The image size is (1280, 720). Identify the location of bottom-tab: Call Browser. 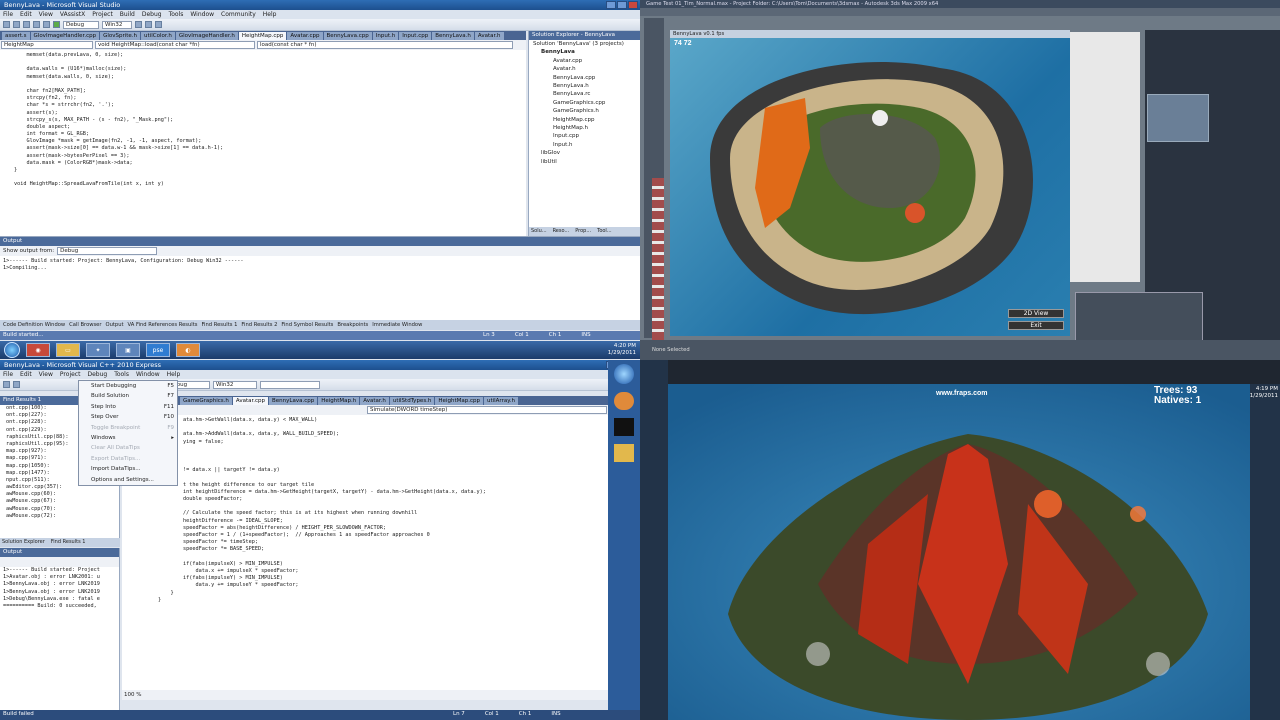
(85, 325).